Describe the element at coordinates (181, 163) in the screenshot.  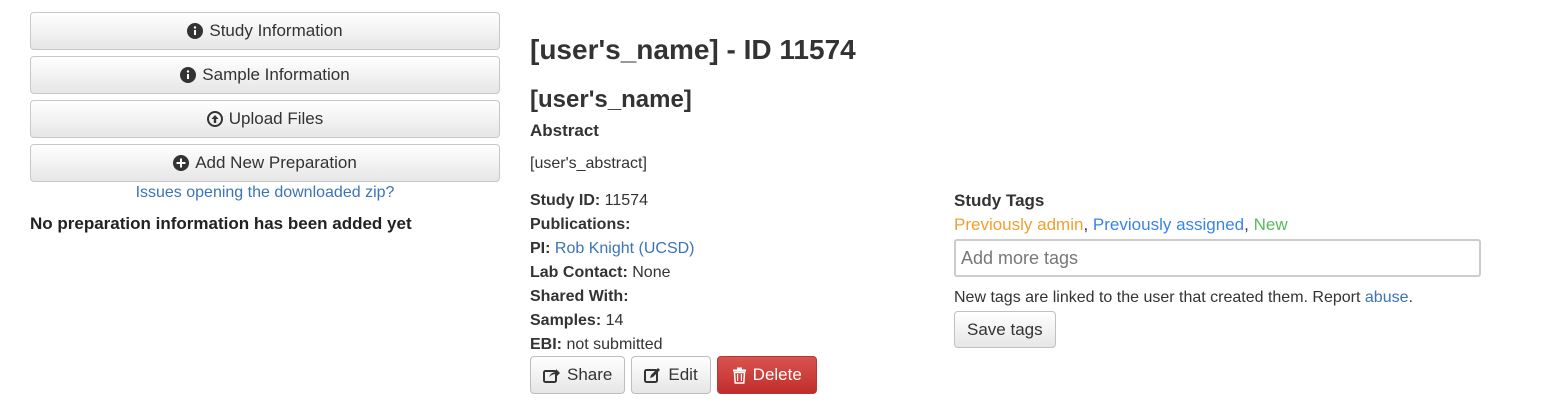
I see `plus-circle-icon` at that location.